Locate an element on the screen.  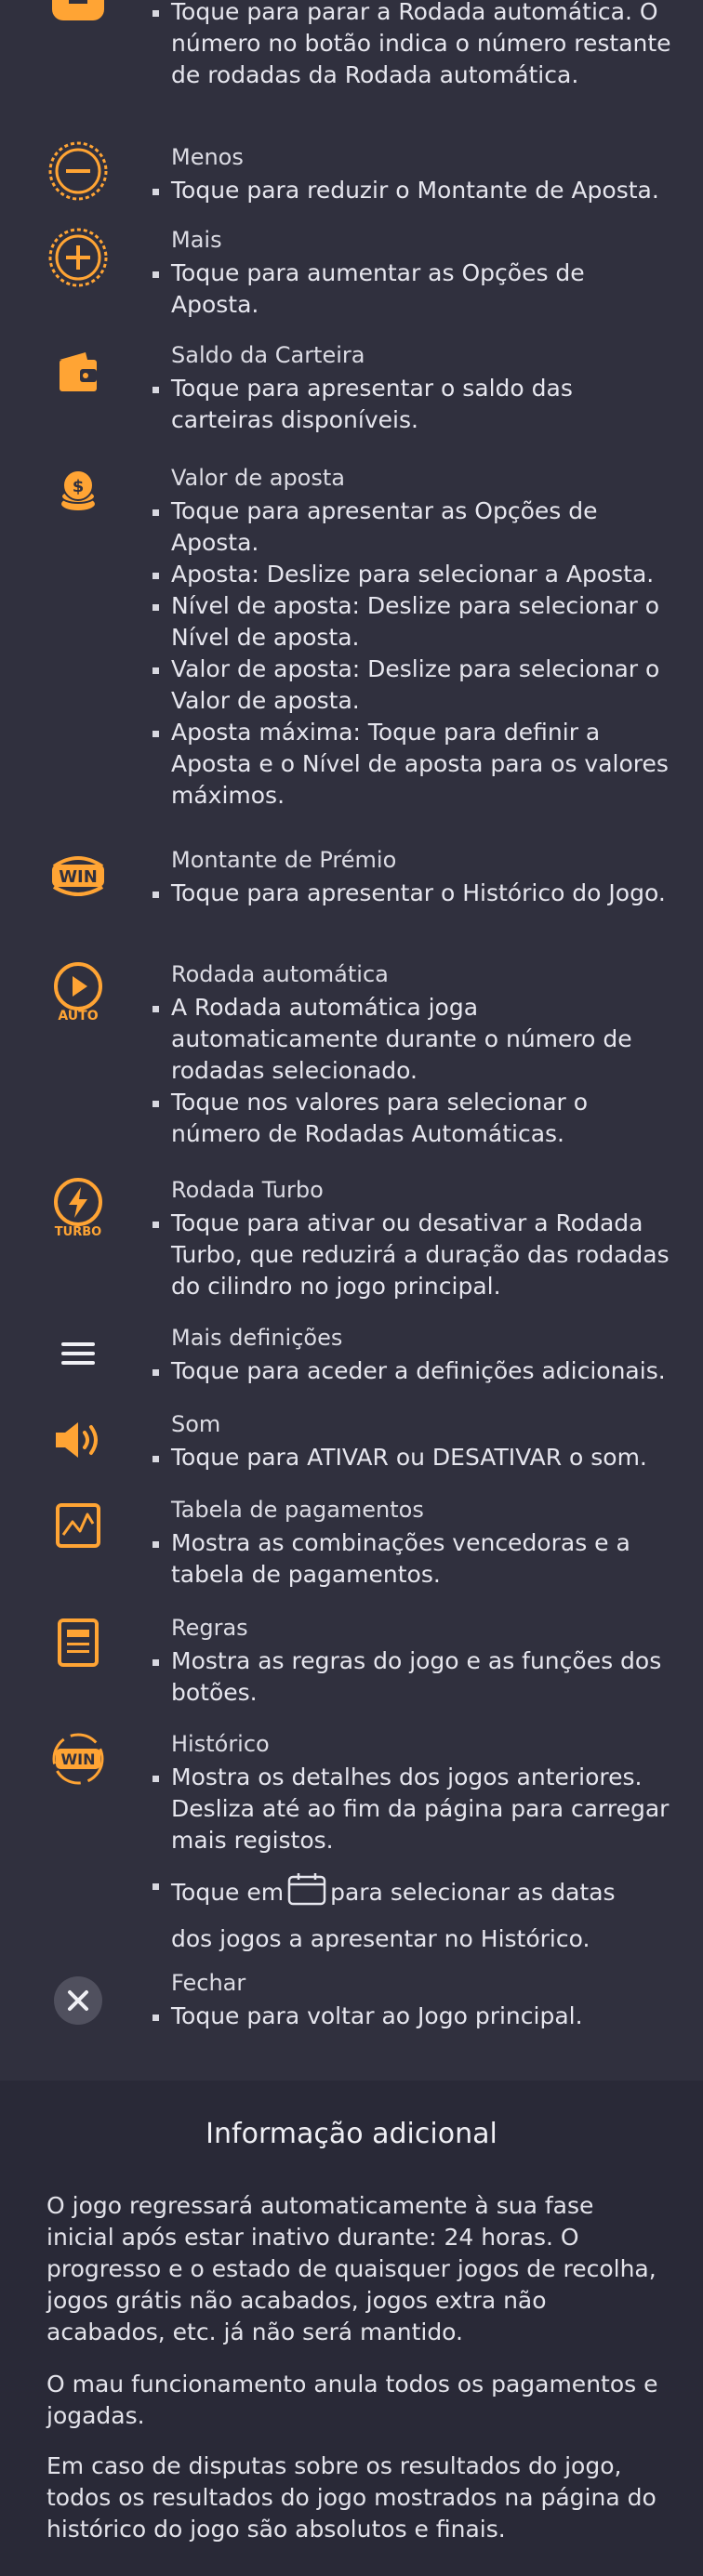
item-title: Histórico is located at coordinates (221, 1744).